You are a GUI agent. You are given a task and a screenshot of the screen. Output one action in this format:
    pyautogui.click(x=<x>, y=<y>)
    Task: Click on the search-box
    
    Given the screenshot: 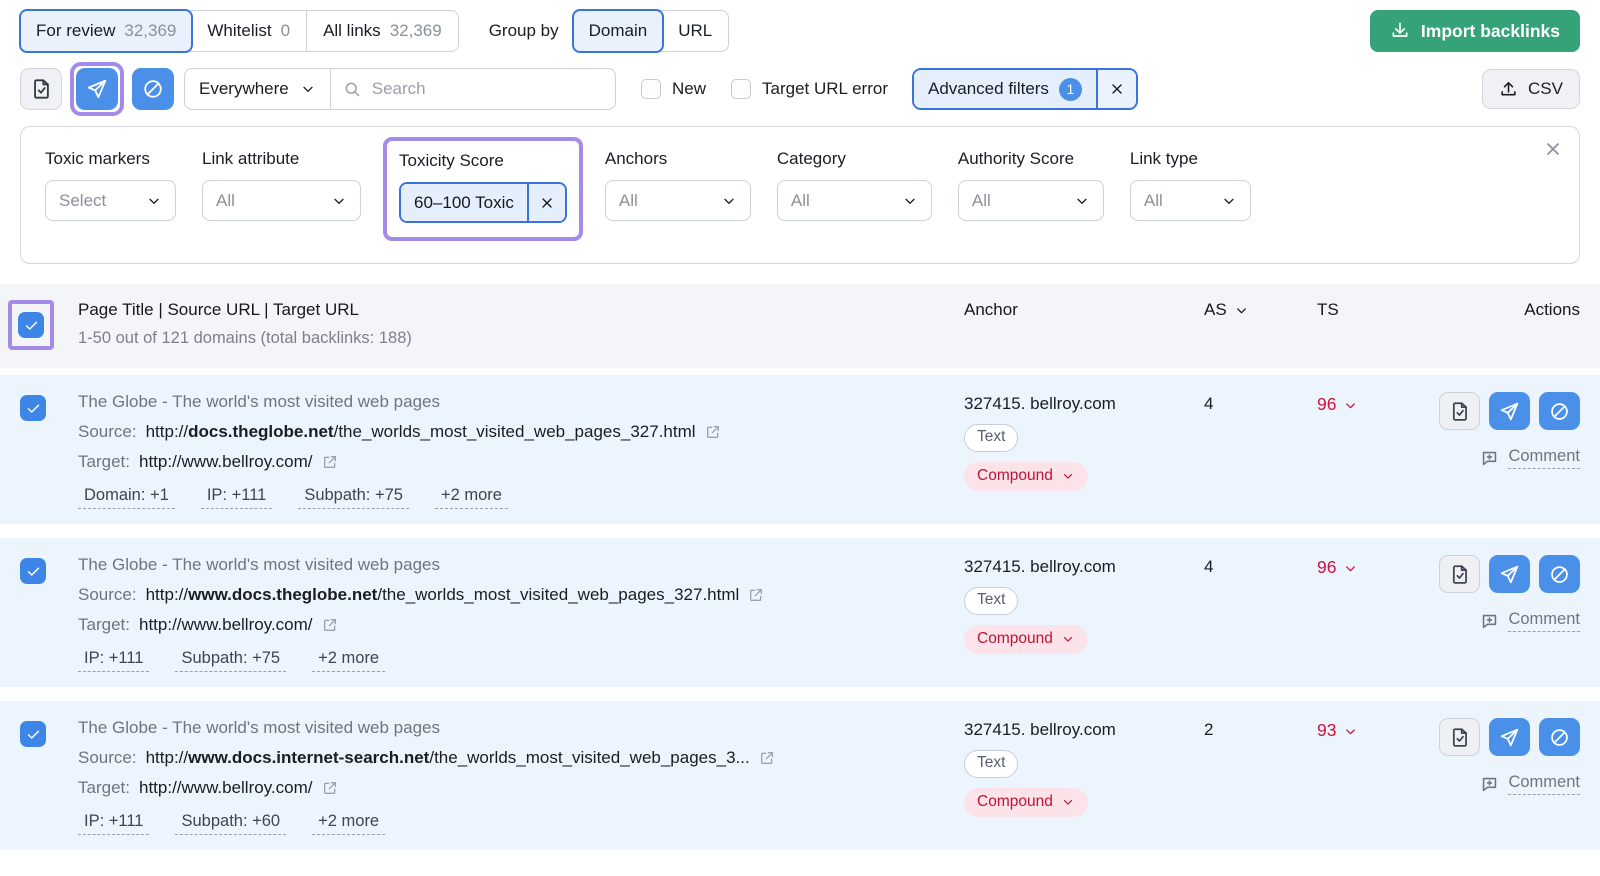 What is the action you would take?
    pyautogui.click(x=473, y=89)
    